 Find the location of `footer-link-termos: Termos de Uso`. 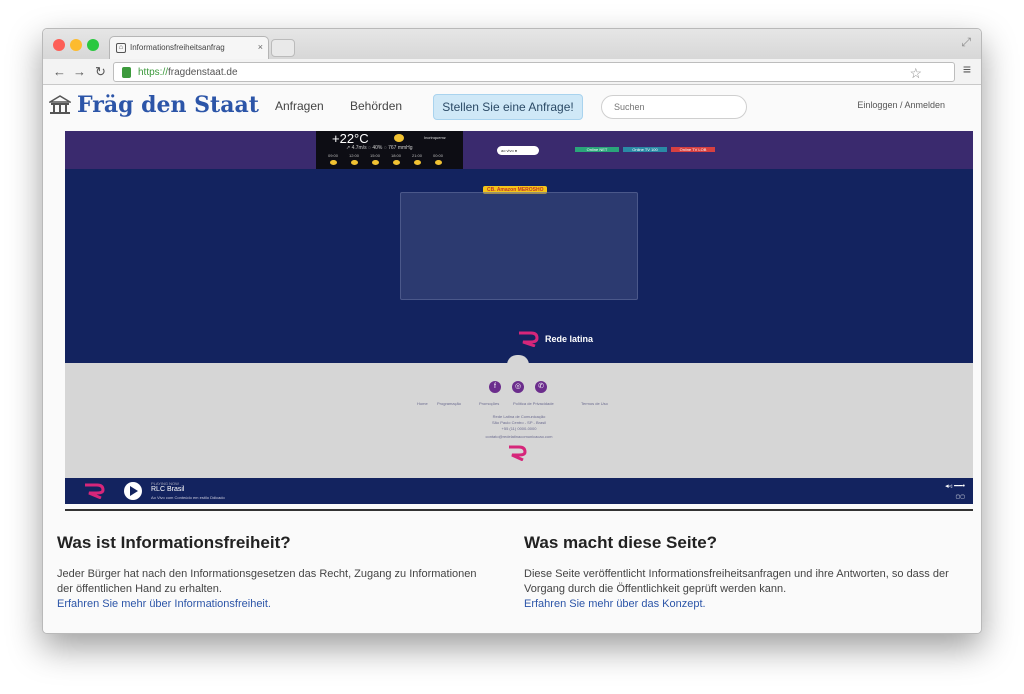

footer-link-termos: Termos de Uso is located at coordinates (594, 403).